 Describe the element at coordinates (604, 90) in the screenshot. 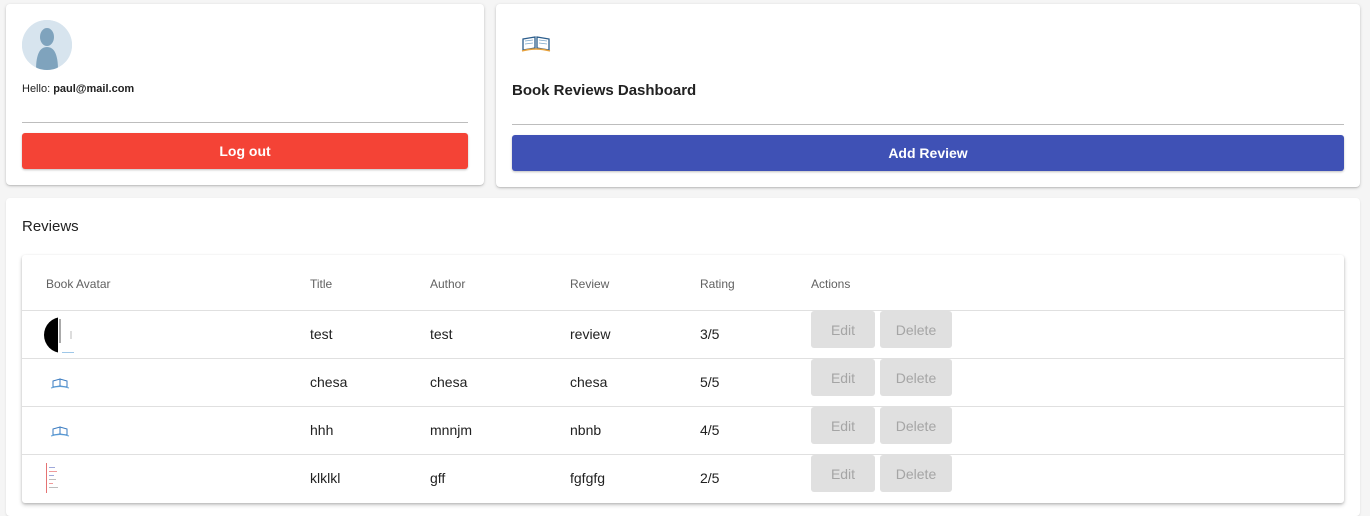

I see `dashboard-title: Book Reviews Dashboard` at that location.